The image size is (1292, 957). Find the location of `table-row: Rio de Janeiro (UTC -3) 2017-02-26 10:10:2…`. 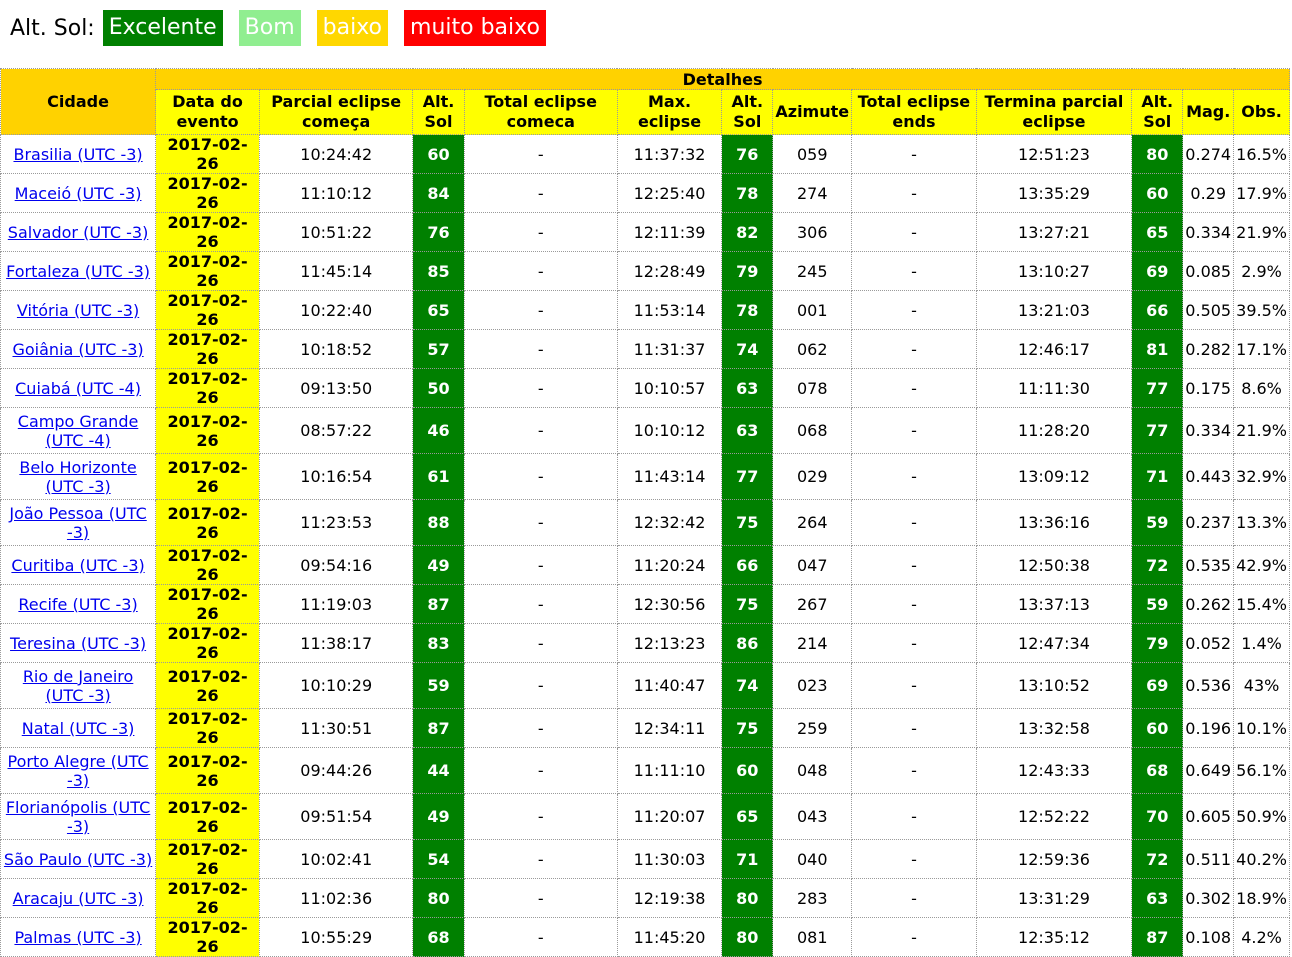

table-row: Rio de Janeiro (UTC -3) 2017-02-26 10:10:2… is located at coordinates (645, 685).